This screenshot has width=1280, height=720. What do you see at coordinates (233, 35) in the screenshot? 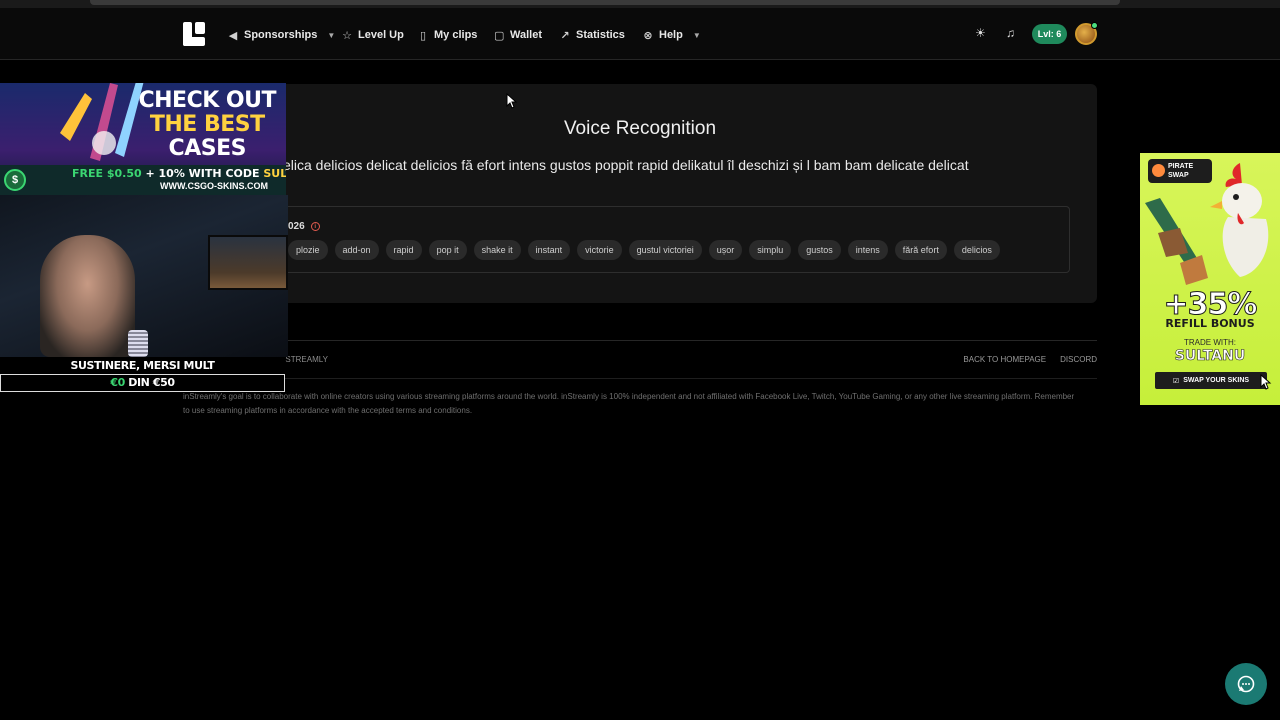
I see `megaphone-icon: ◀` at bounding box center [233, 35].